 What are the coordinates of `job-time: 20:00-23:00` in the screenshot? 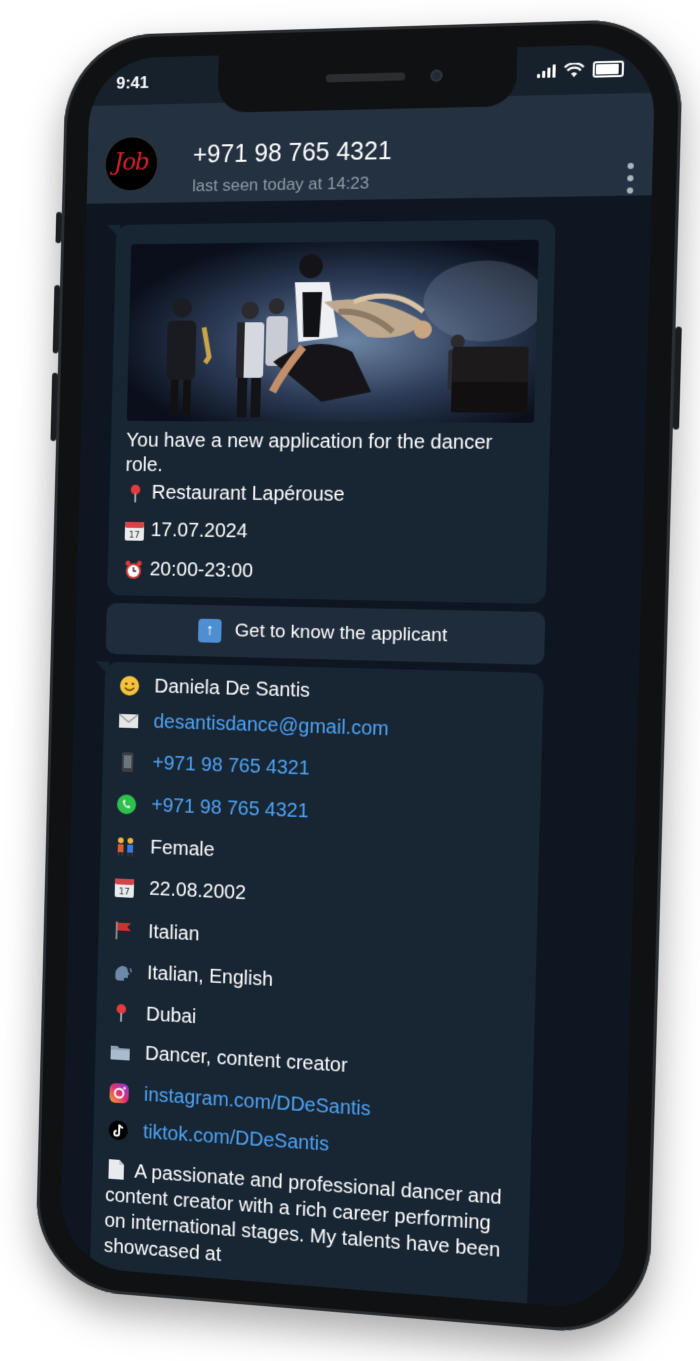 It's located at (201, 570).